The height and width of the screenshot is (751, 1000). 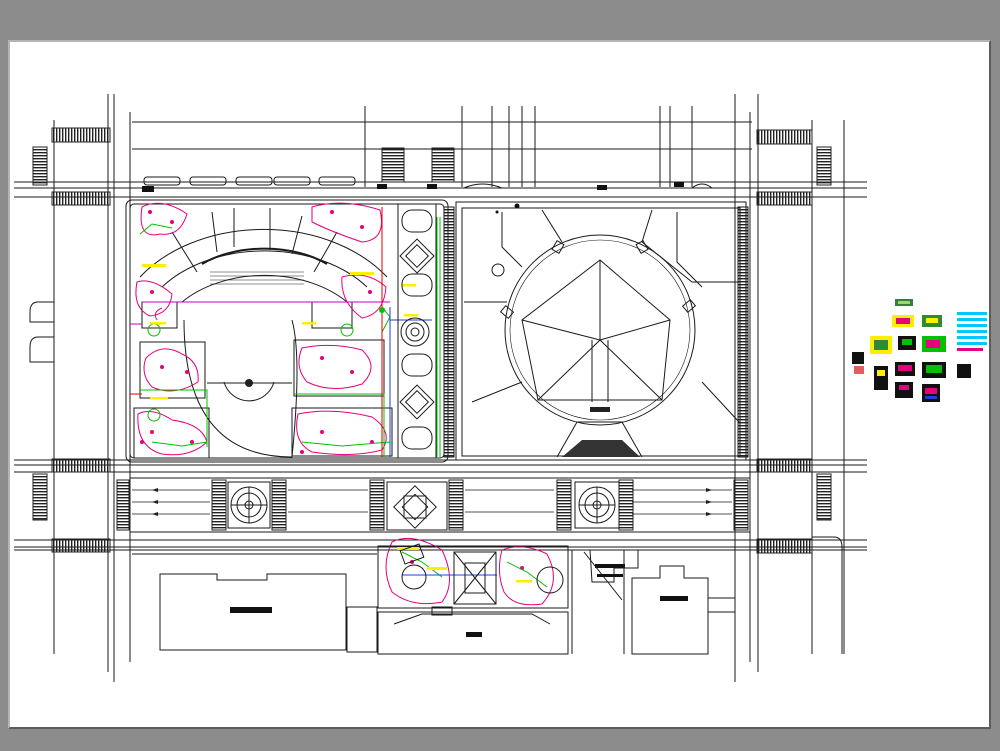 I want to click on lower-blocks, so click(x=433, y=599).